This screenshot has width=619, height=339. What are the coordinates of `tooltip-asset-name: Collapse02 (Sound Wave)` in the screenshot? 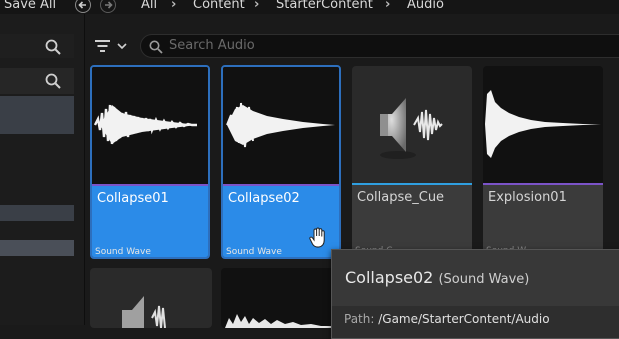 It's located at (437, 277).